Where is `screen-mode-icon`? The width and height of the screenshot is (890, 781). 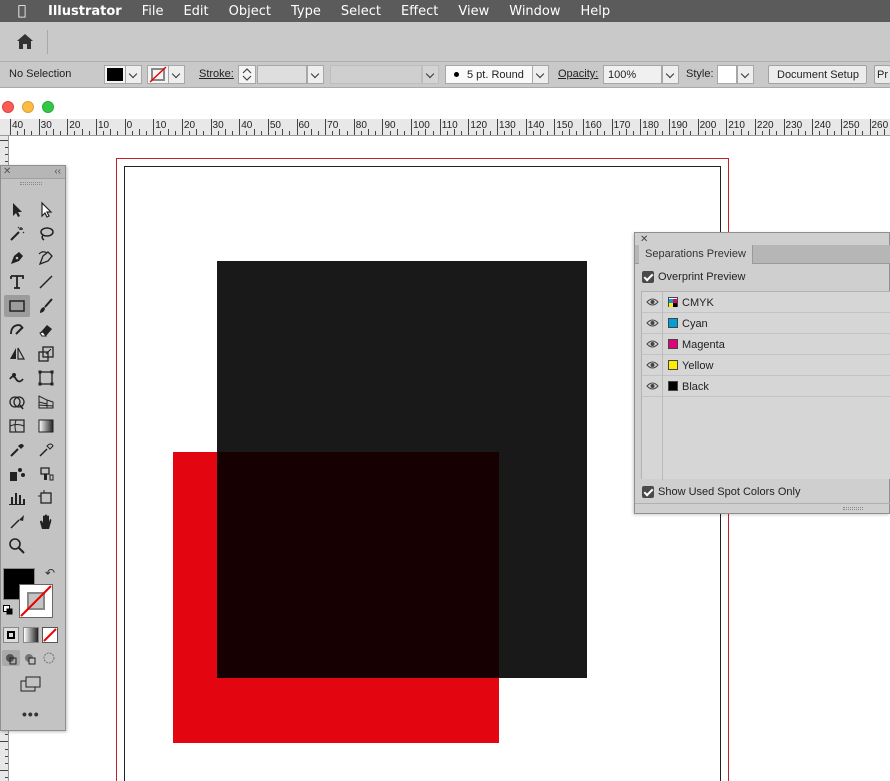 screen-mode-icon is located at coordinates (31, 684).